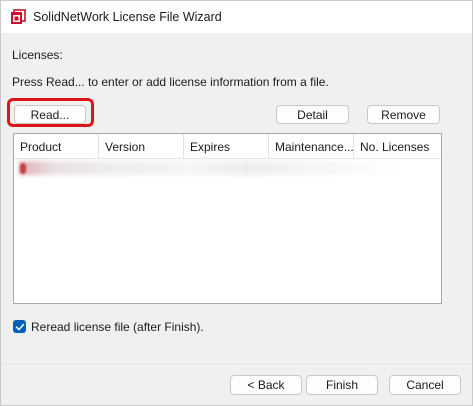  I want to click on column-header-licenses: No. Licenses, so click(397, 146).